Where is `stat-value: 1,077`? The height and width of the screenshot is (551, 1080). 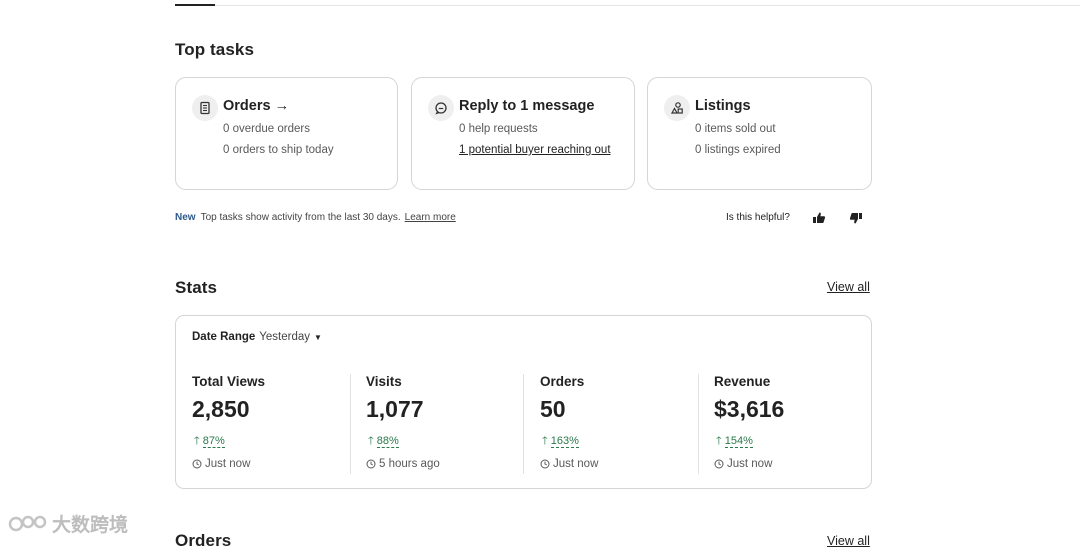
stat-value: 1,077 is located at coordinates (395, 409).